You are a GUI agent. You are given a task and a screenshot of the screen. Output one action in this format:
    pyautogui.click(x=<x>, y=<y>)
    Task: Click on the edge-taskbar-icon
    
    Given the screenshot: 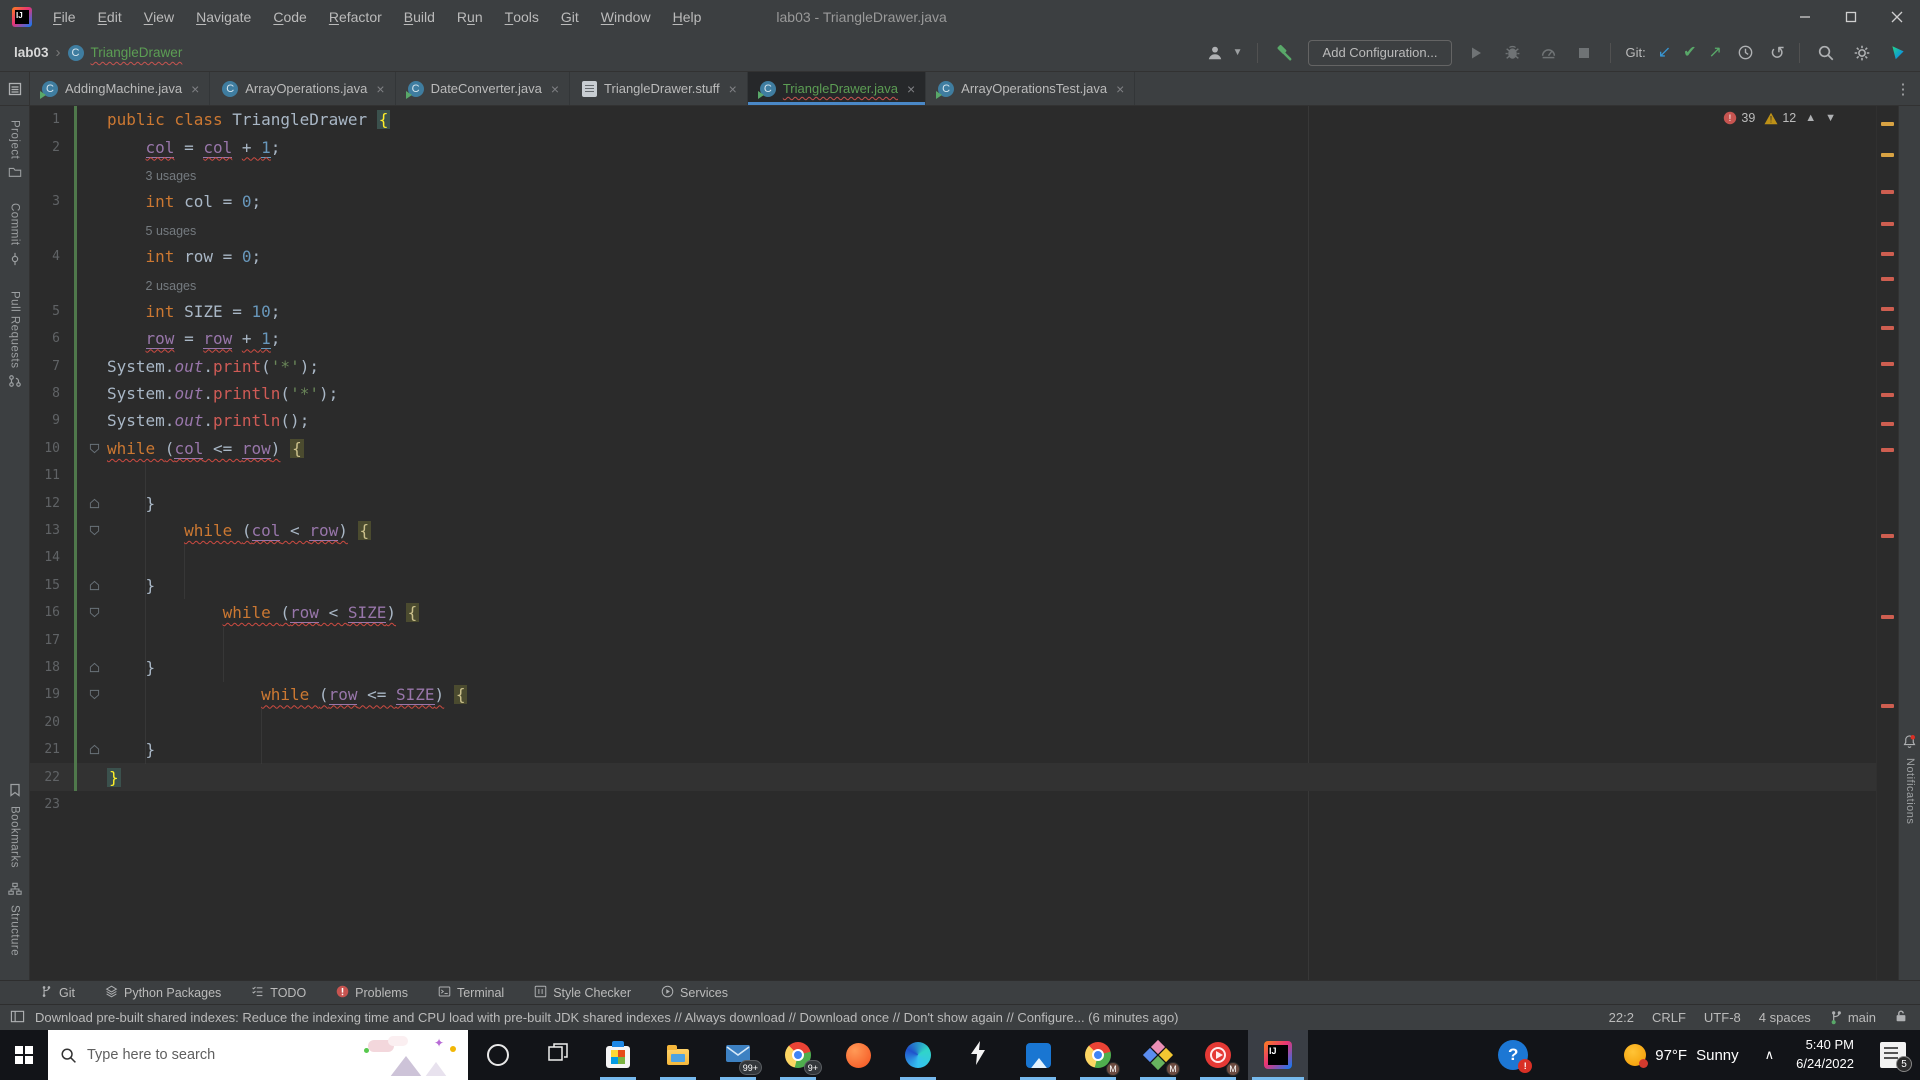 What is the action you would take?
    pyautogui.click(x=918, y=1055)
    